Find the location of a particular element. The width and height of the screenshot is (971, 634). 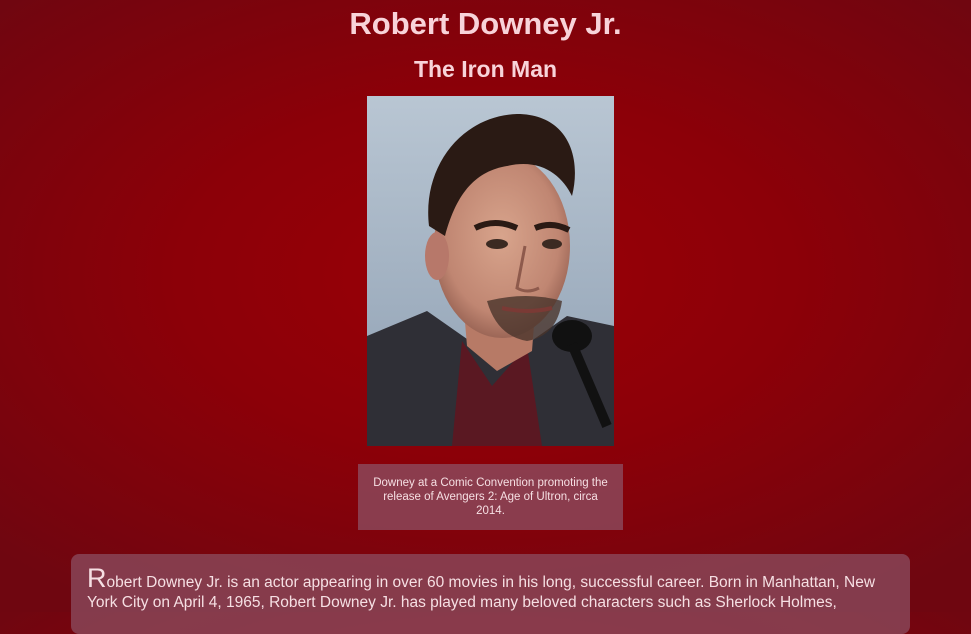

portrait-image is located at coordinates (490, 271).